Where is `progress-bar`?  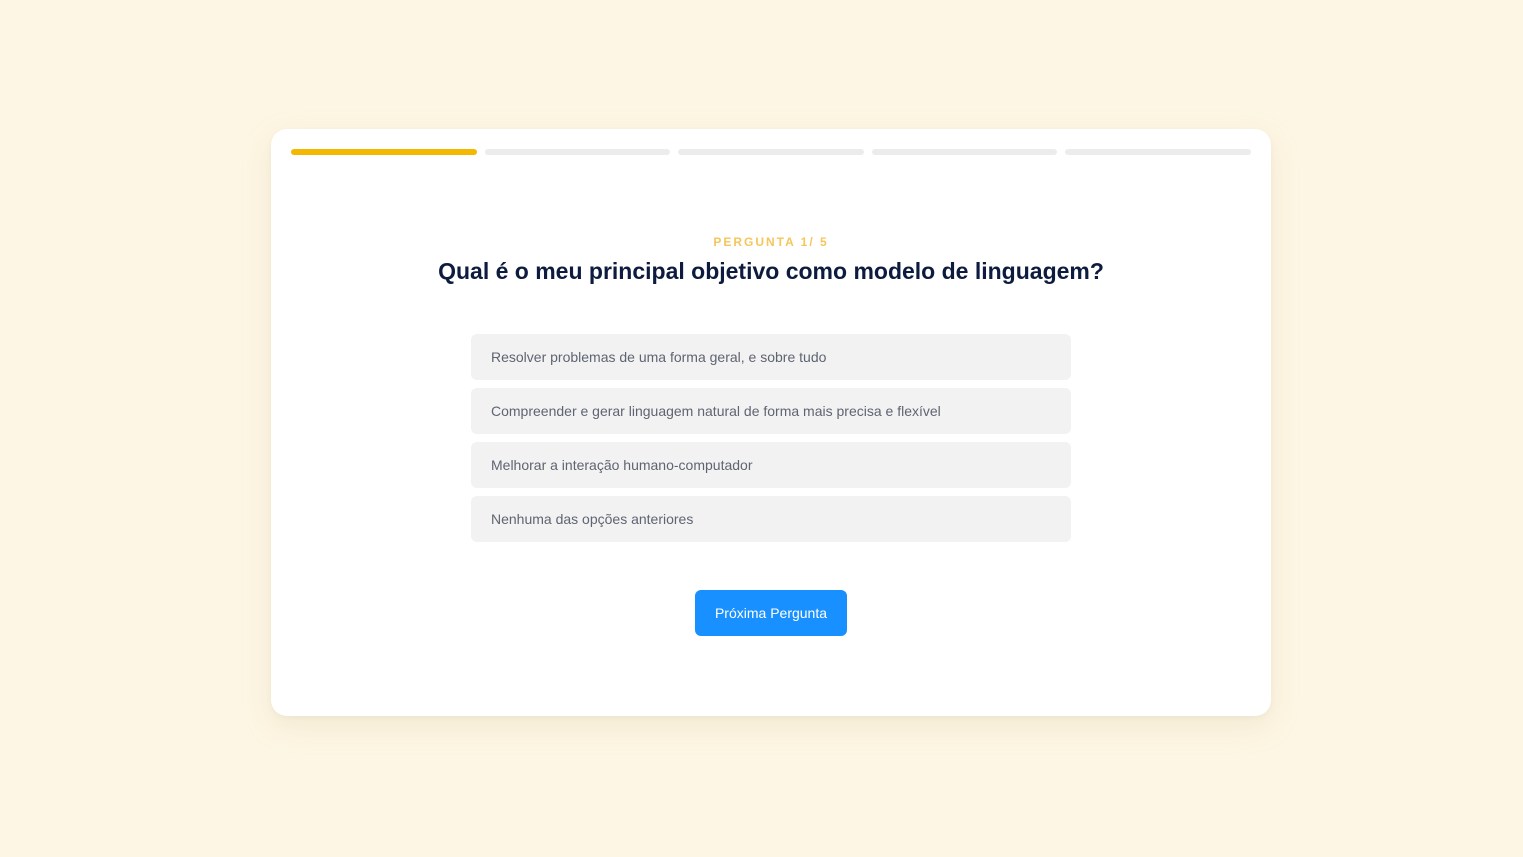 progress-bar is located at coordinates (771, 152).